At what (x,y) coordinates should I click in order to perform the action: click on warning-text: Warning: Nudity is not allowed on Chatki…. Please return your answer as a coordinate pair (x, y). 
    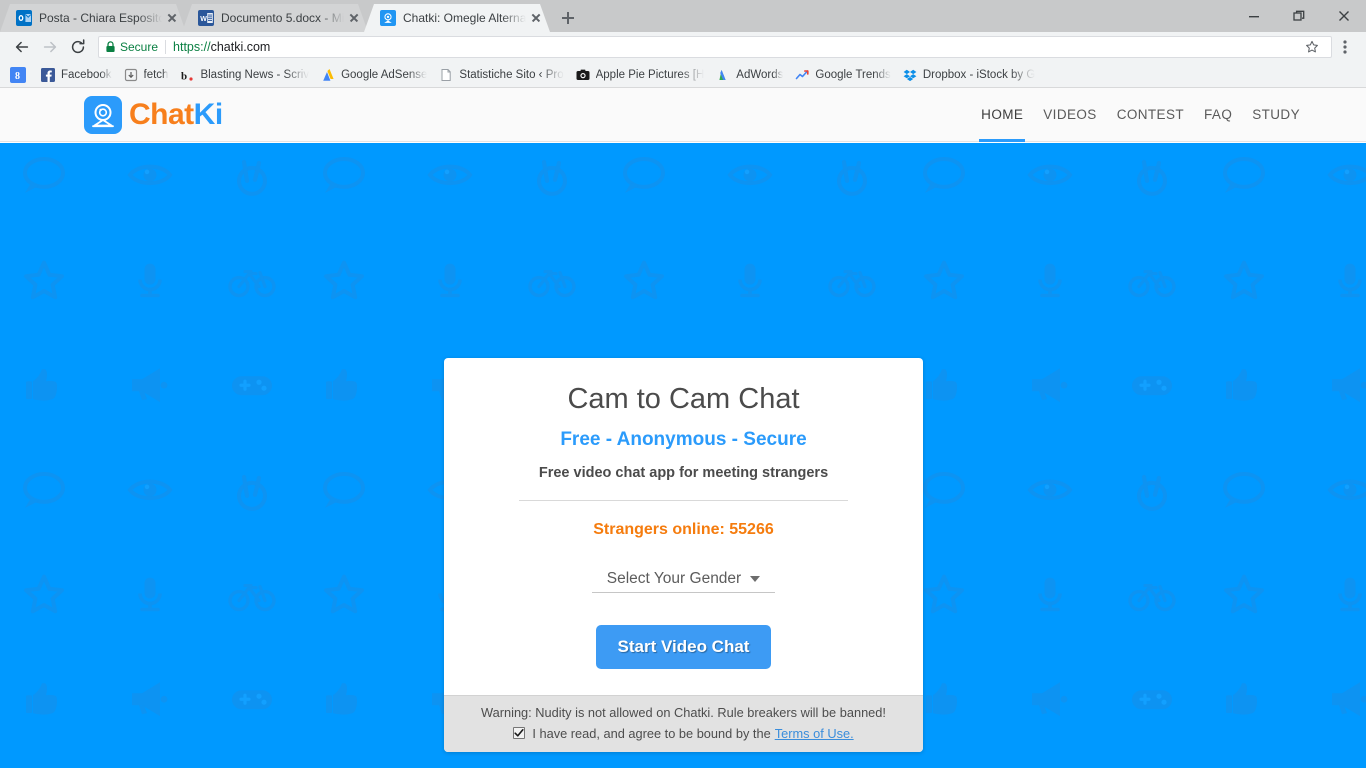
    Looking at the image, I should click on (683, 712).